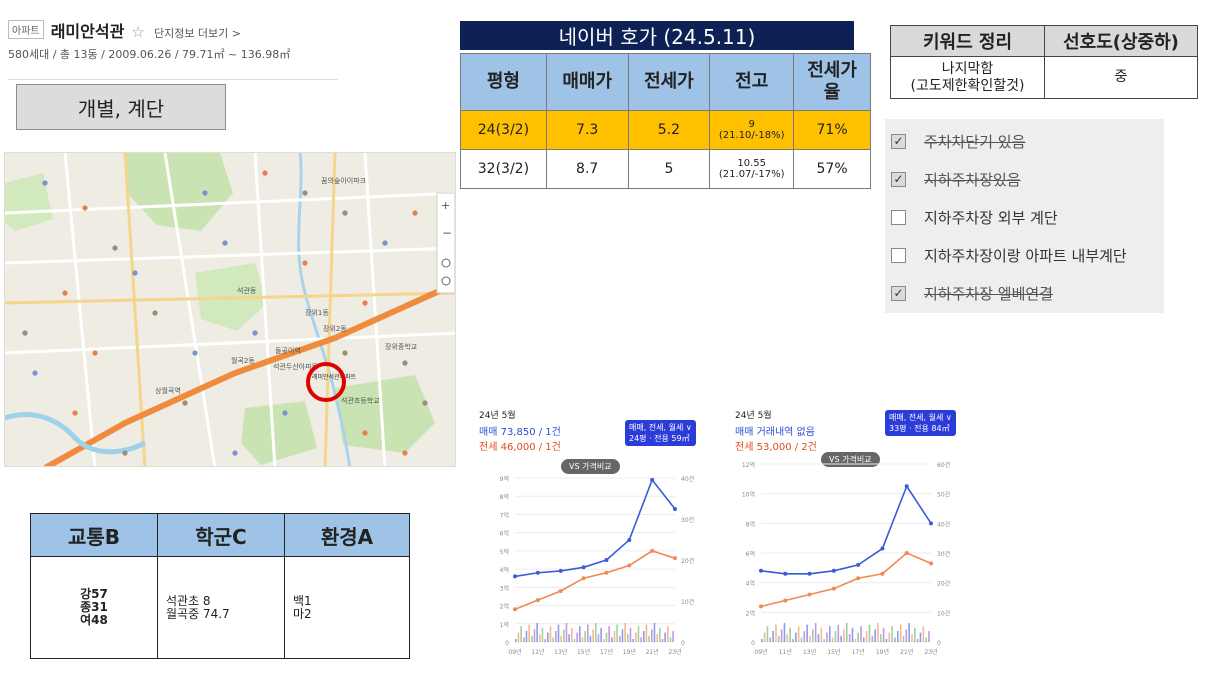  What do you see at coordinates (833, 652) in the screenshot?
I see `x-tick-label: 15년` at bounding box center [833, 652].